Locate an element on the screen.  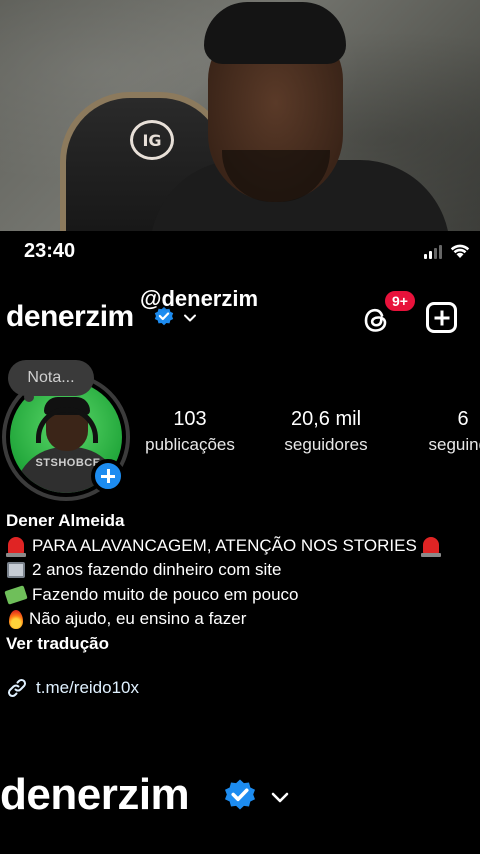
wifi-icon is located at coordinates (460, 251).